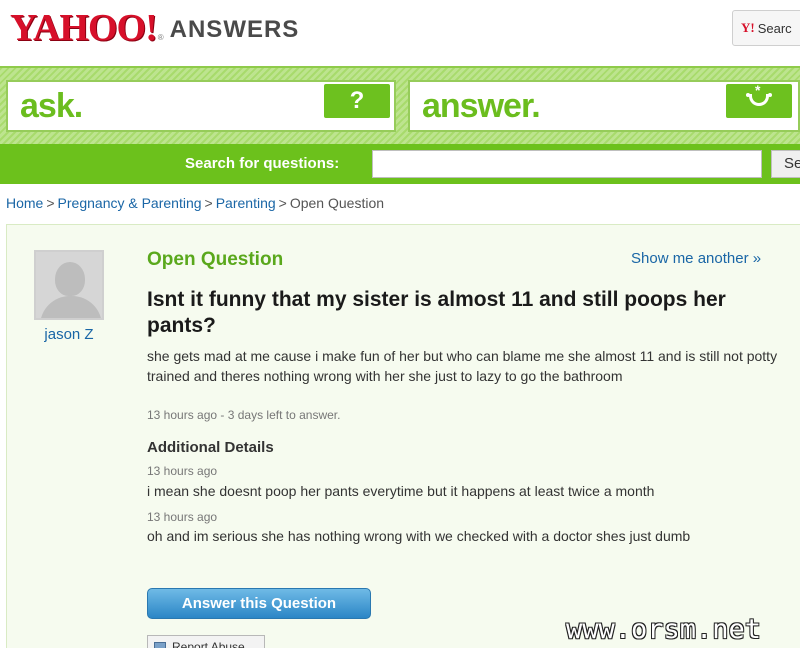 Image resolution: width=800 pixels, height=648 pixels. What do you see at coordinates (215, 259) in the screenshot?
I see `question-status: Open Question` at bounding box center [215, 259].